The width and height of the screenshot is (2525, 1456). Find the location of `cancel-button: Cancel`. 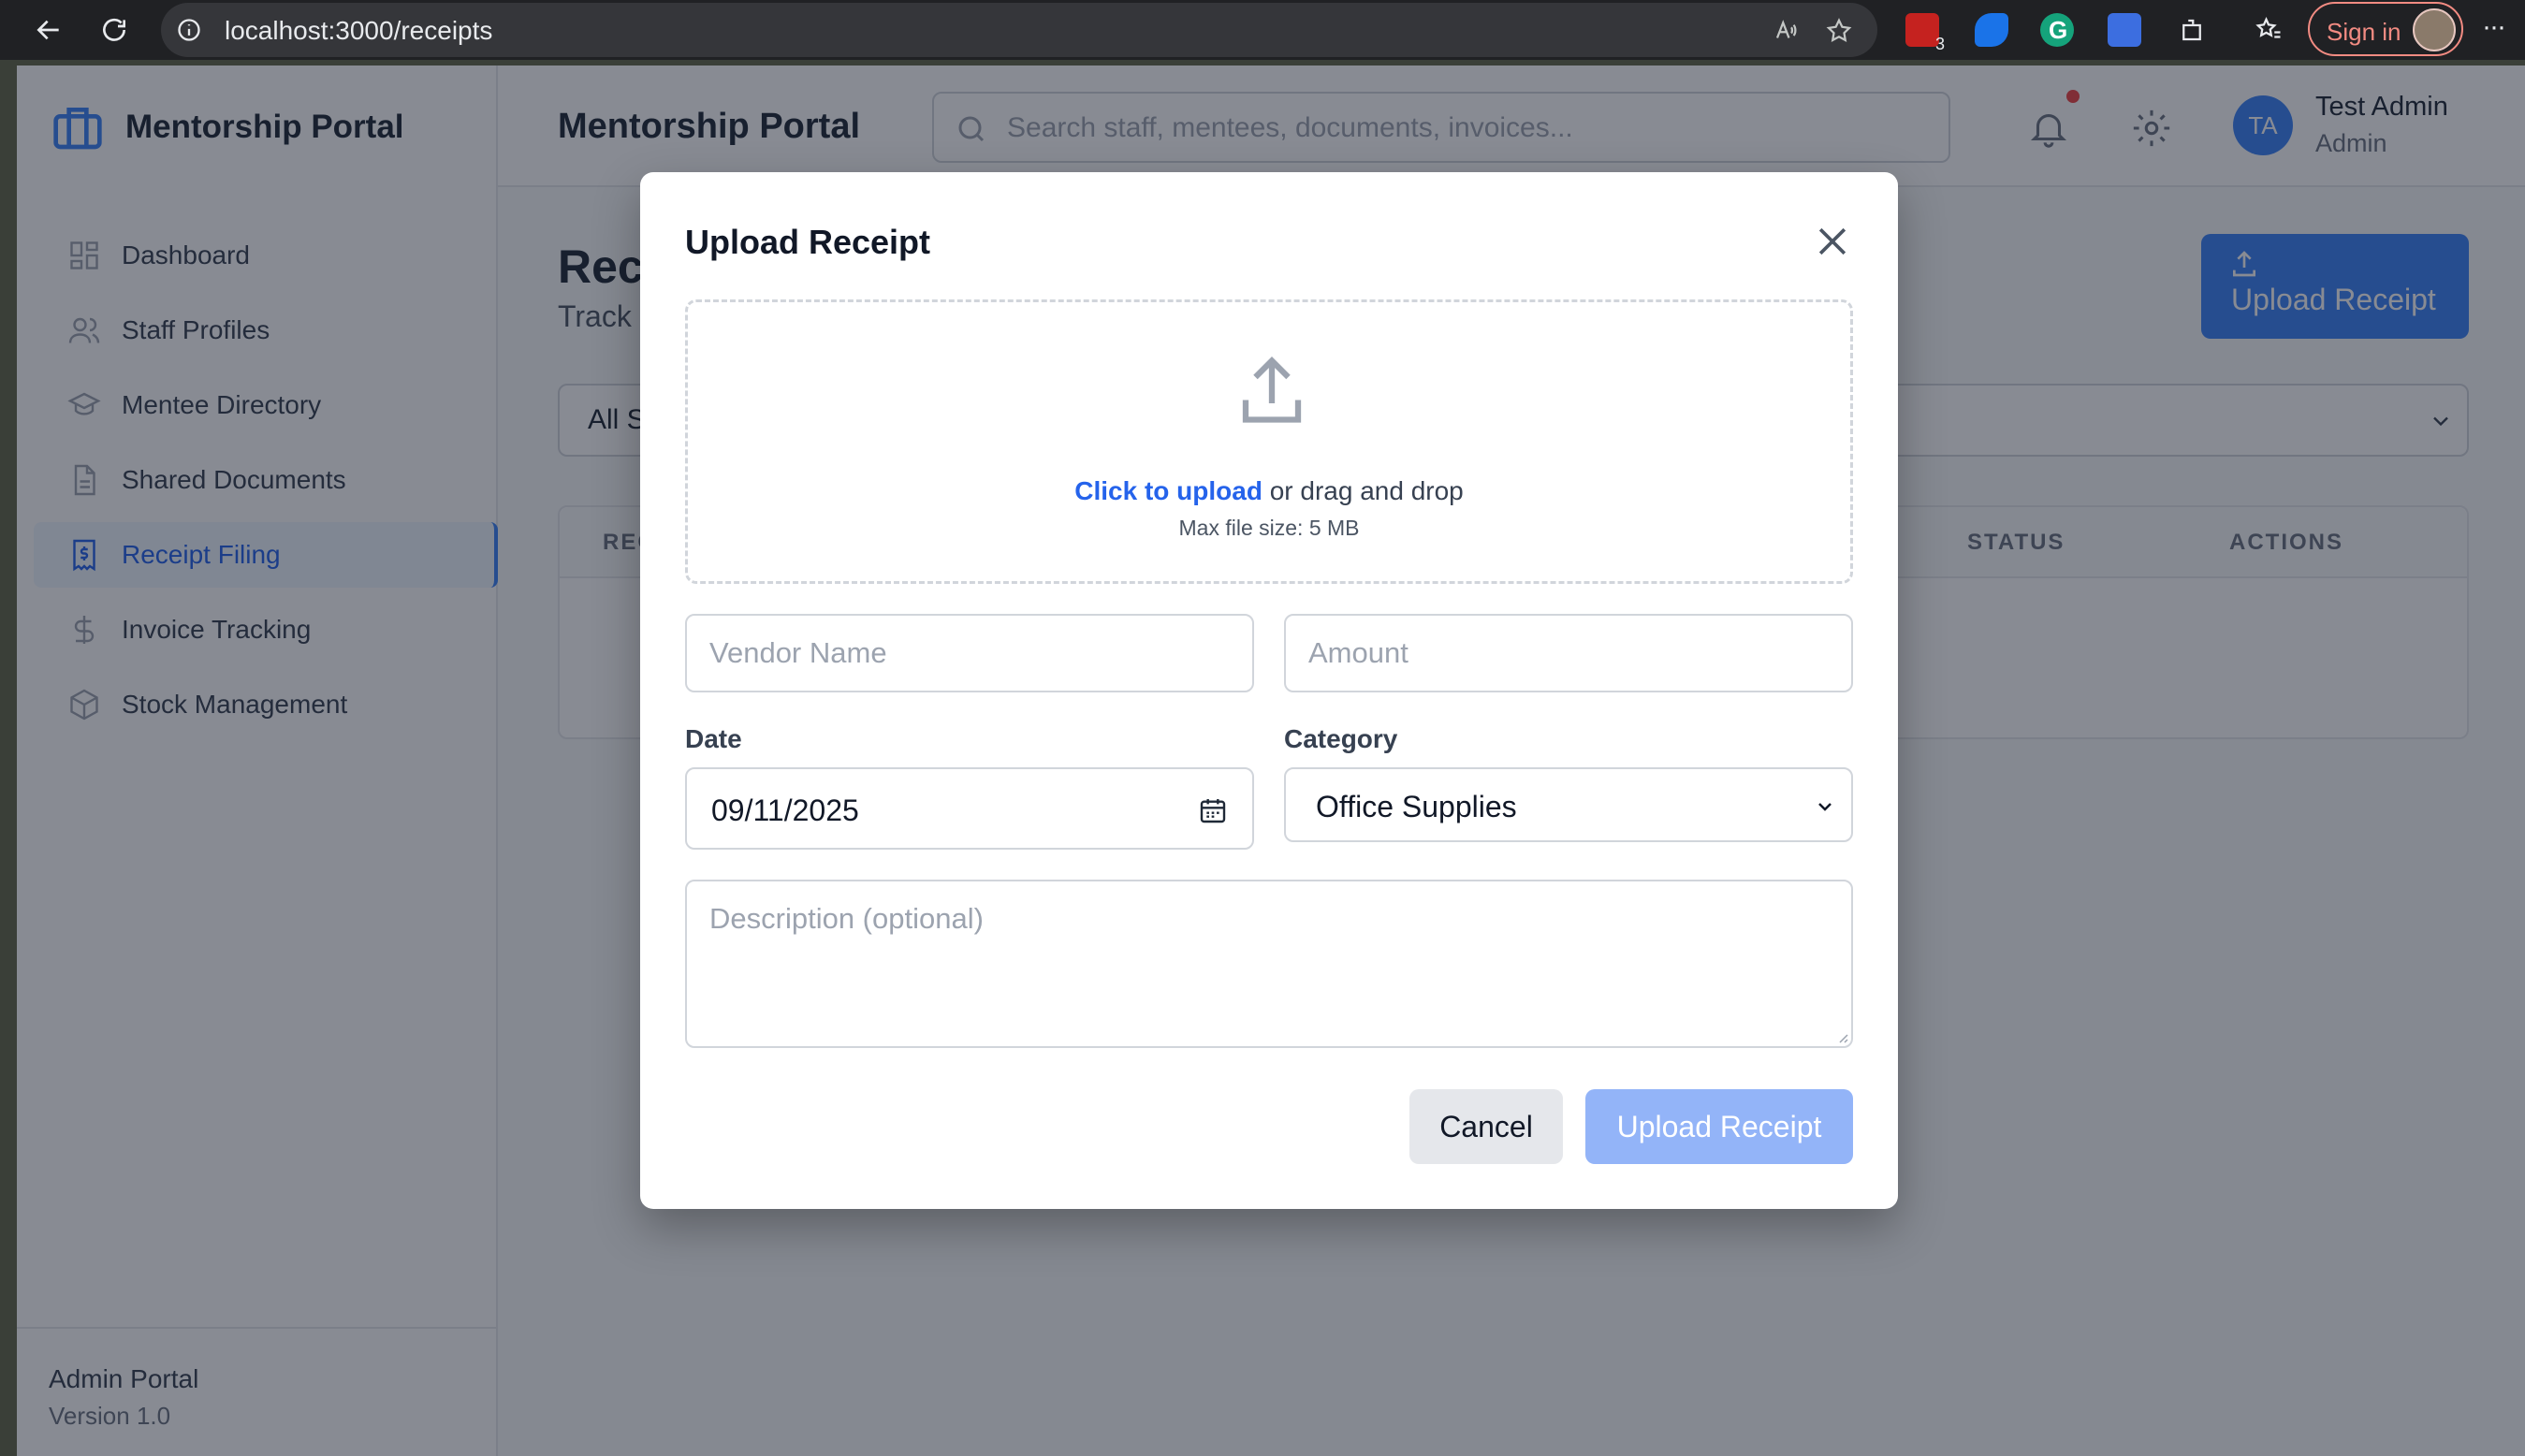

cancel-button: Cancel is located at coordinates (1486, 1126).